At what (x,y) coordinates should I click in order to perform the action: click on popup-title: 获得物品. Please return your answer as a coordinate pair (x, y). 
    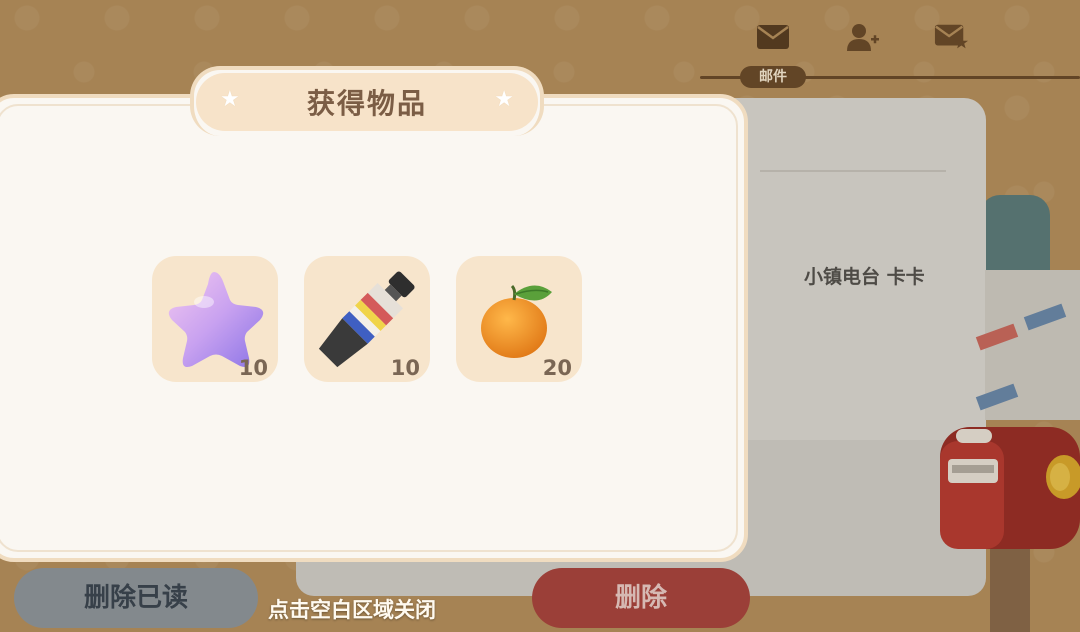
    Looking at the image, I should click on (366, 103).